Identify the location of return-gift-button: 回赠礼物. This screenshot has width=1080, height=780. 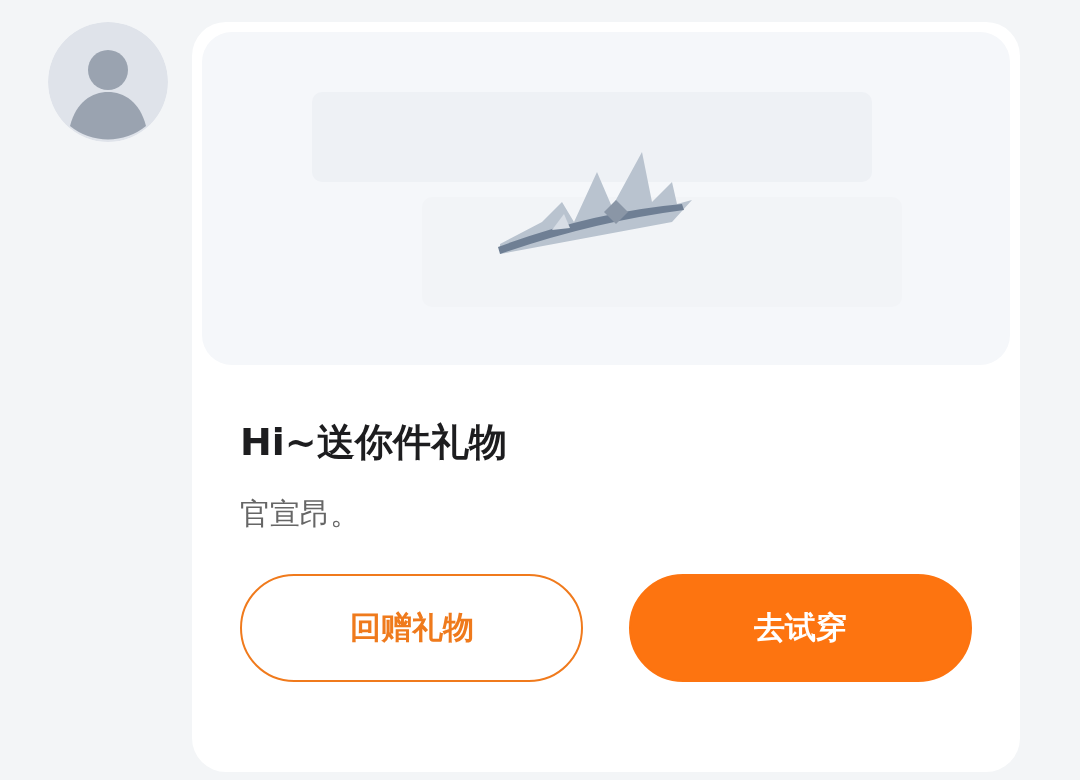
(411, 627).